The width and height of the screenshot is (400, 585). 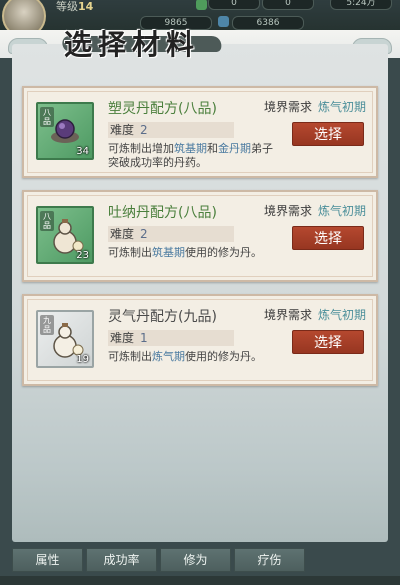 I want to click on green-gem-icon, so click(x=201, y=5).